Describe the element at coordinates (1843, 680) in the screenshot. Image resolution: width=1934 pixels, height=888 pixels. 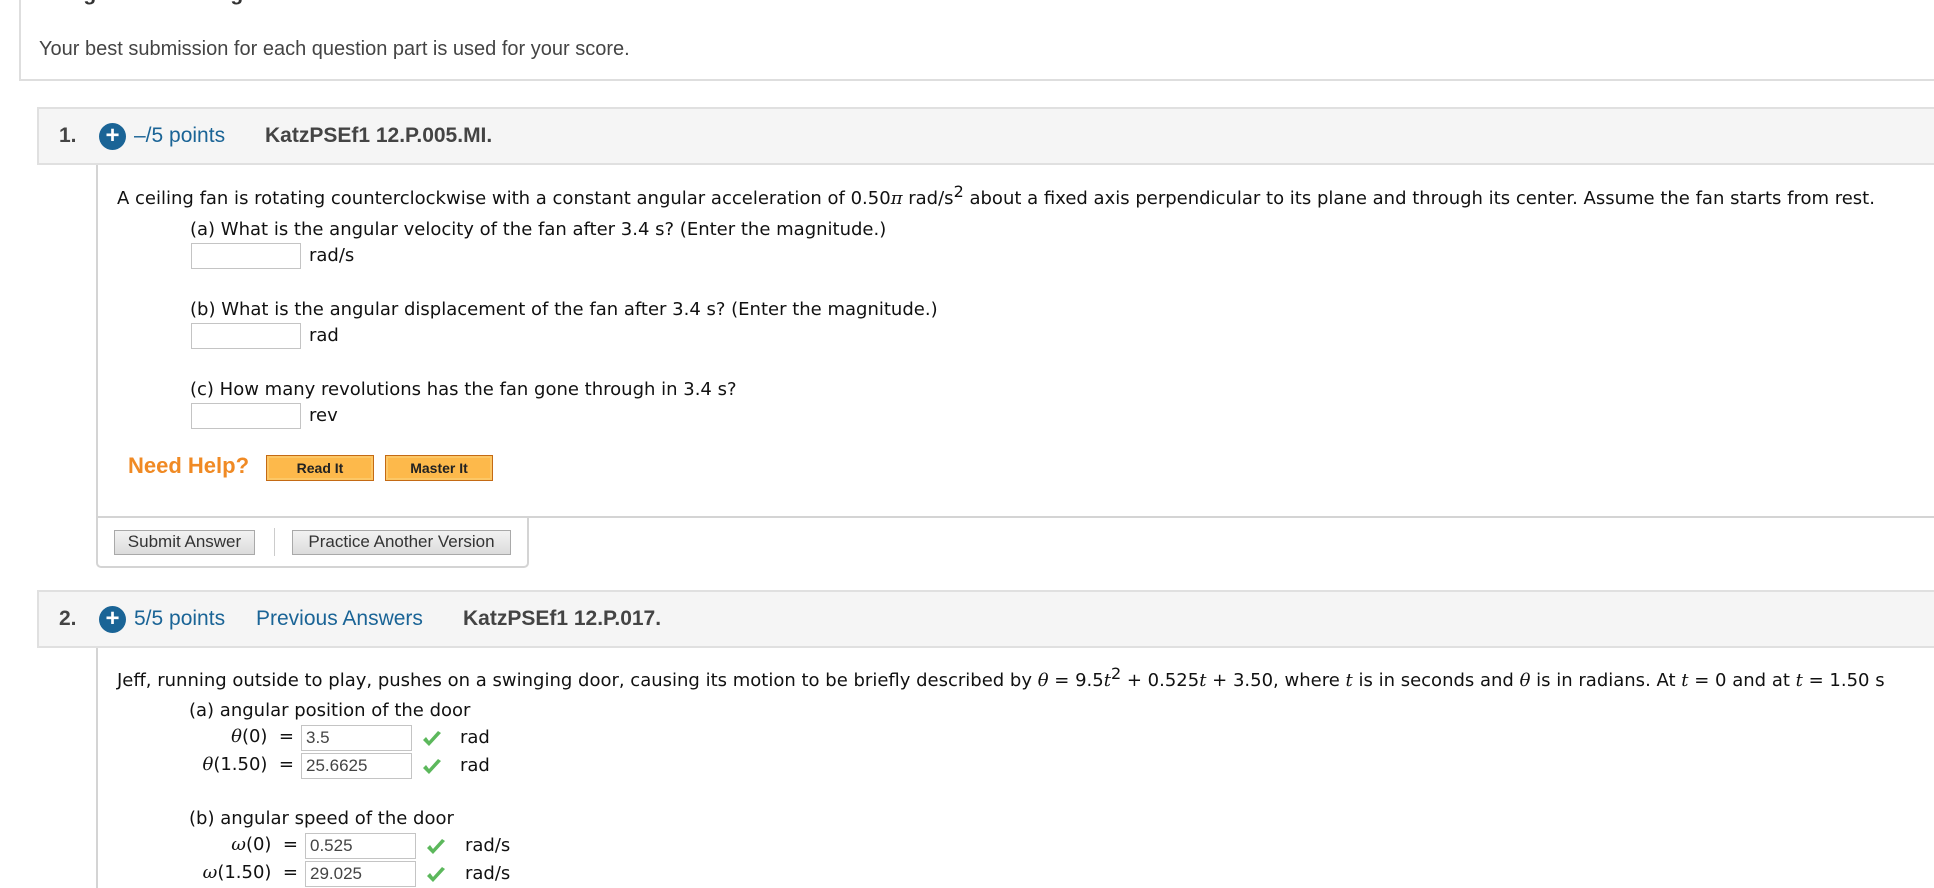
I see `equation-part: = 1.50 s` at that location.